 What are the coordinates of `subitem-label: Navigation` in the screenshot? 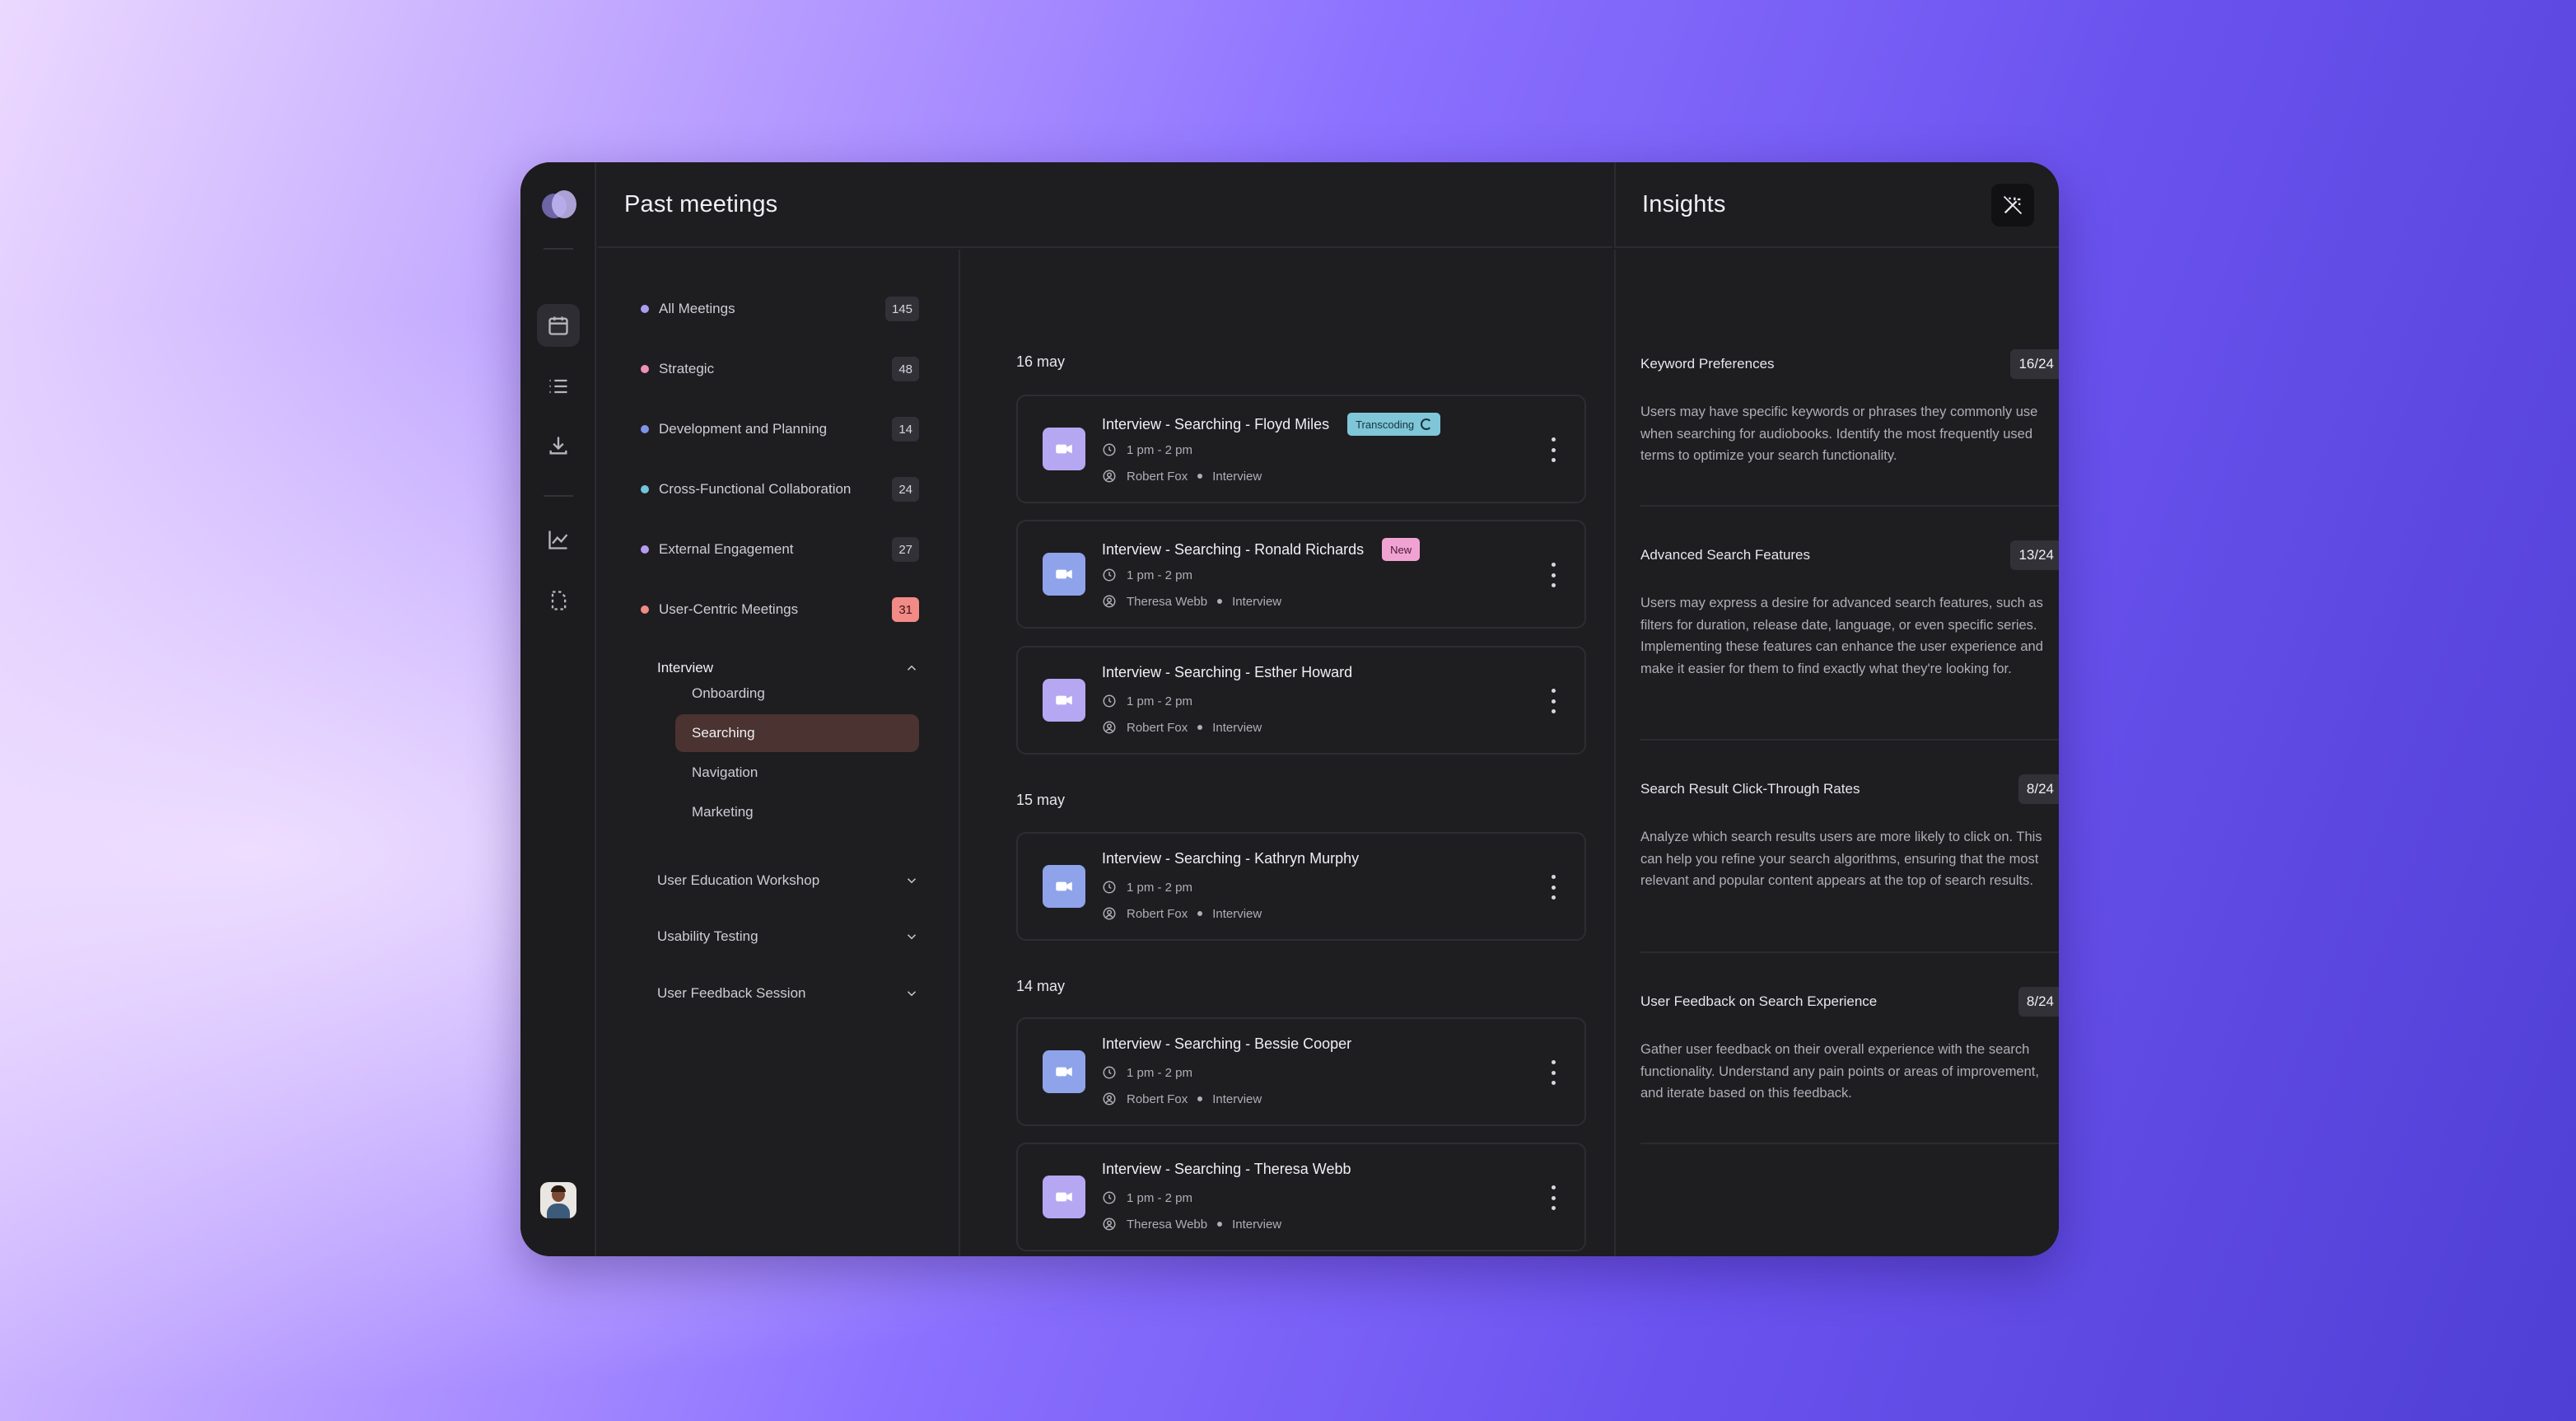 It's located at (725, 772).